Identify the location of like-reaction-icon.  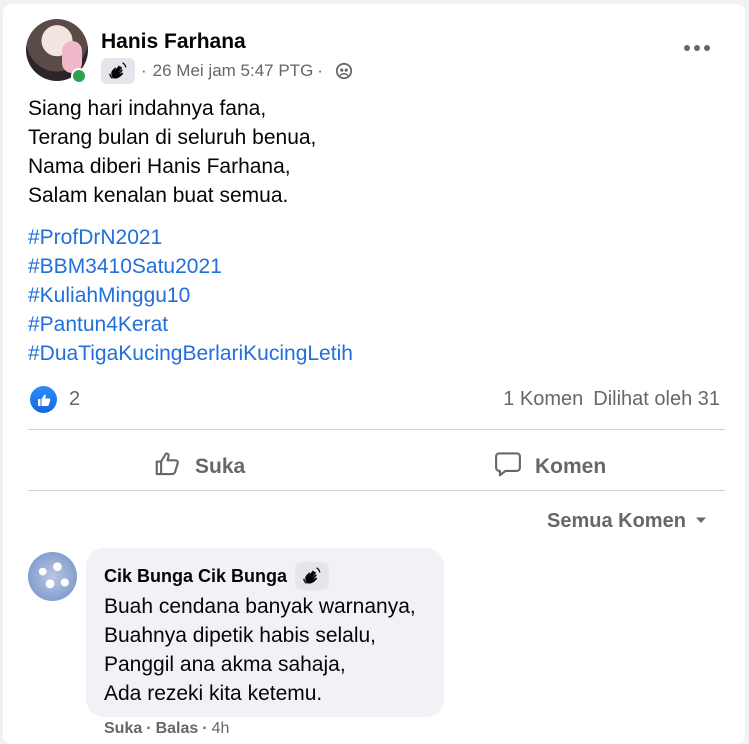
(43, 399).